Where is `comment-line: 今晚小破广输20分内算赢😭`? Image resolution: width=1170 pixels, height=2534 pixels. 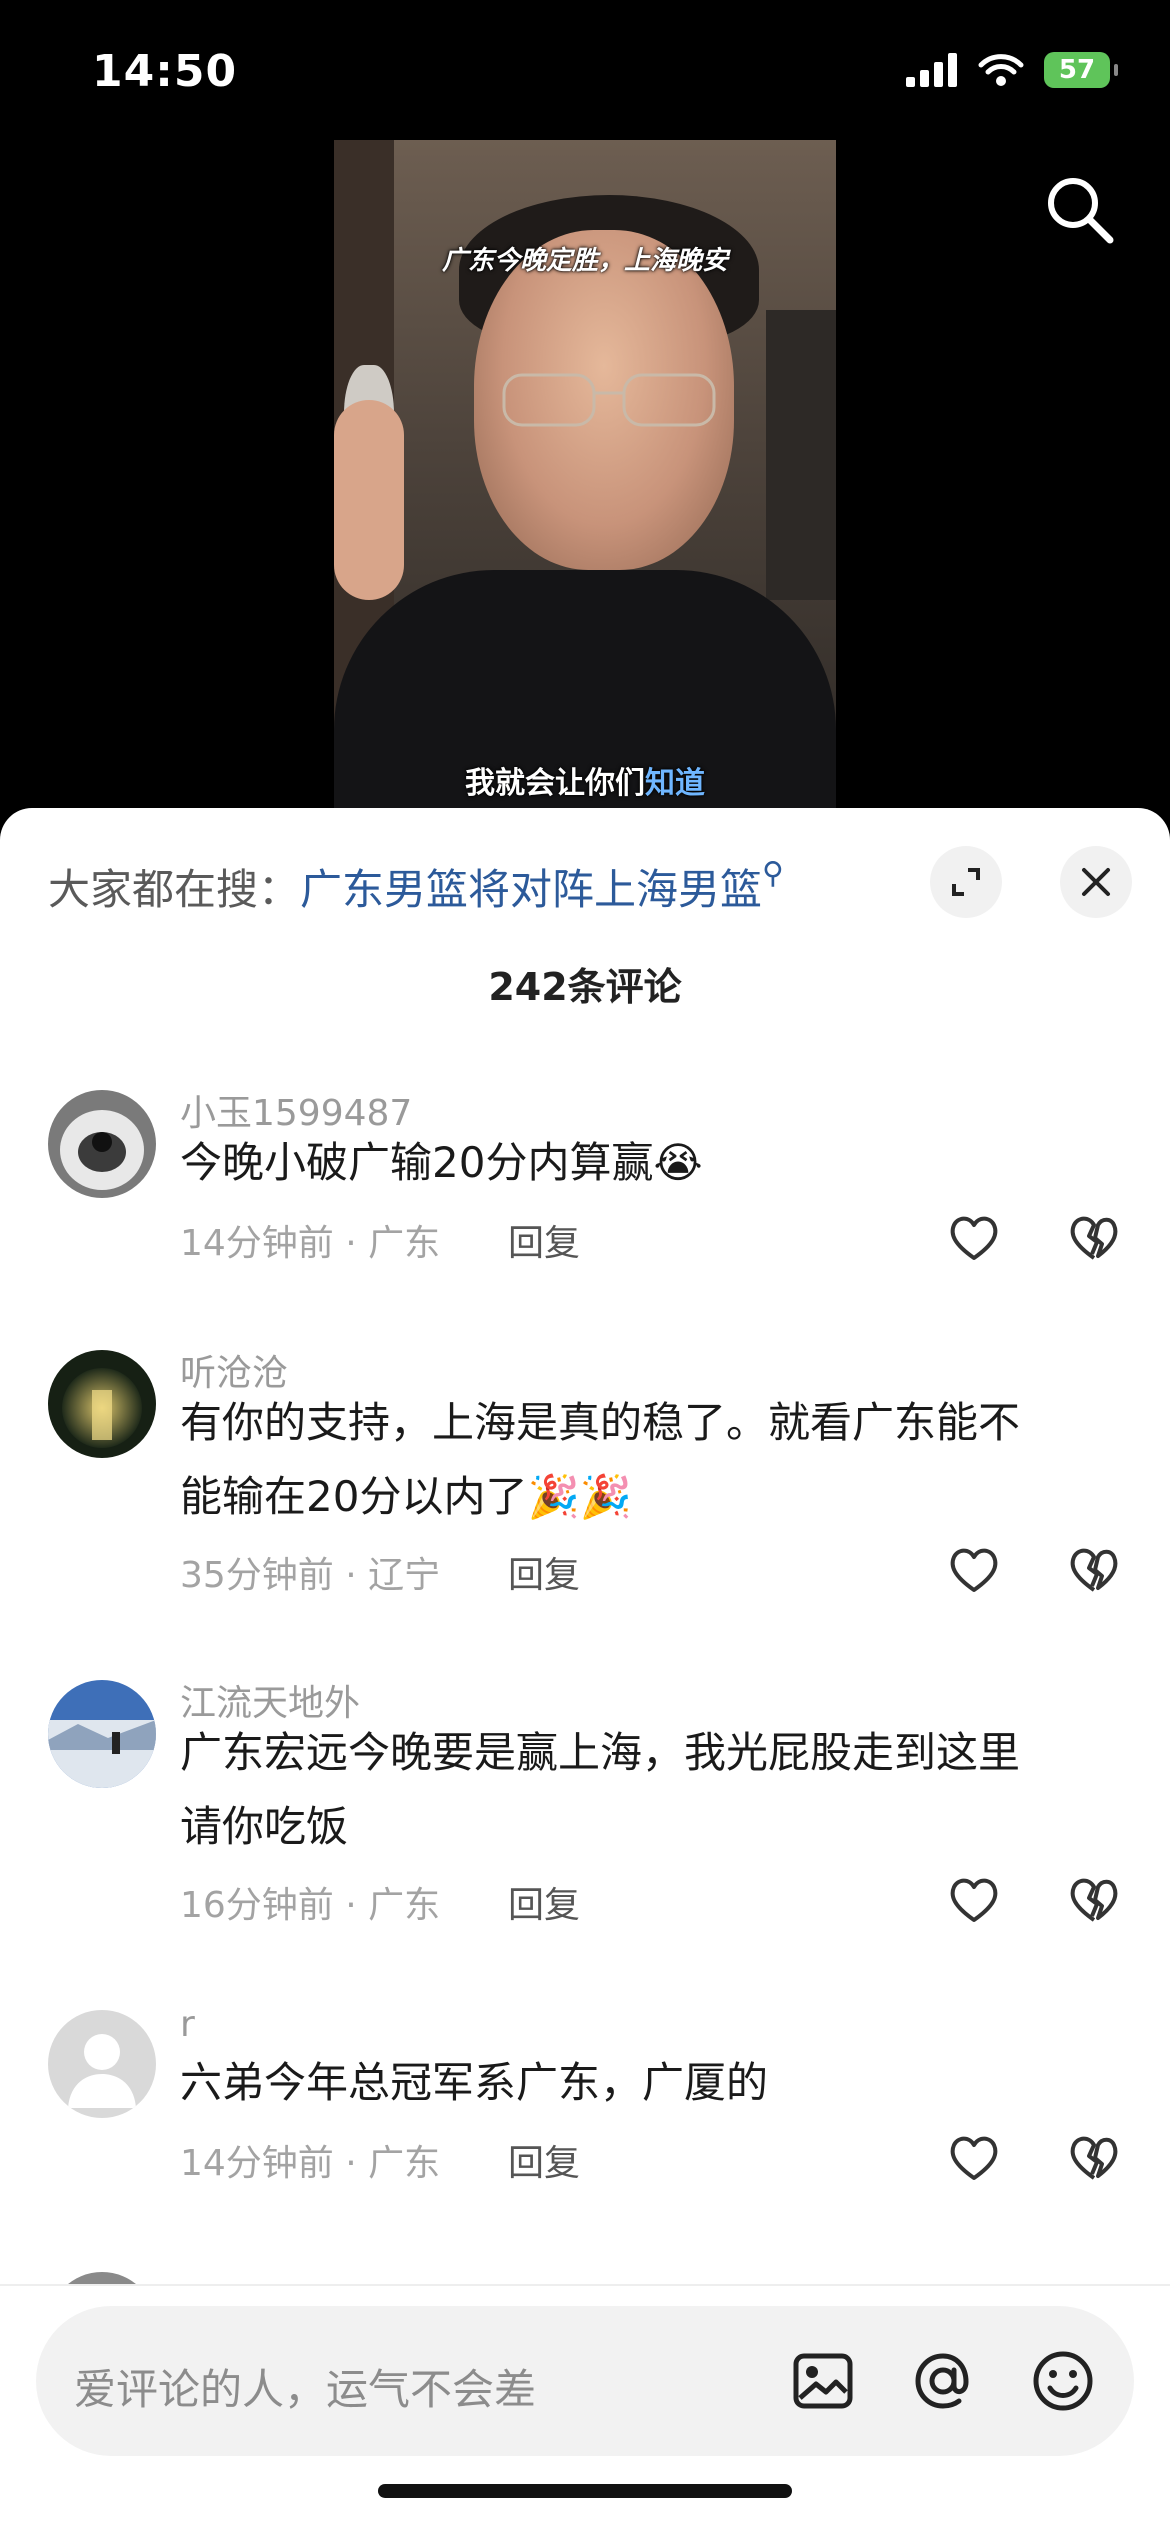
comment-line: 今晚小破广输20分内算赢😭 is located at coordinates (441, 1162).